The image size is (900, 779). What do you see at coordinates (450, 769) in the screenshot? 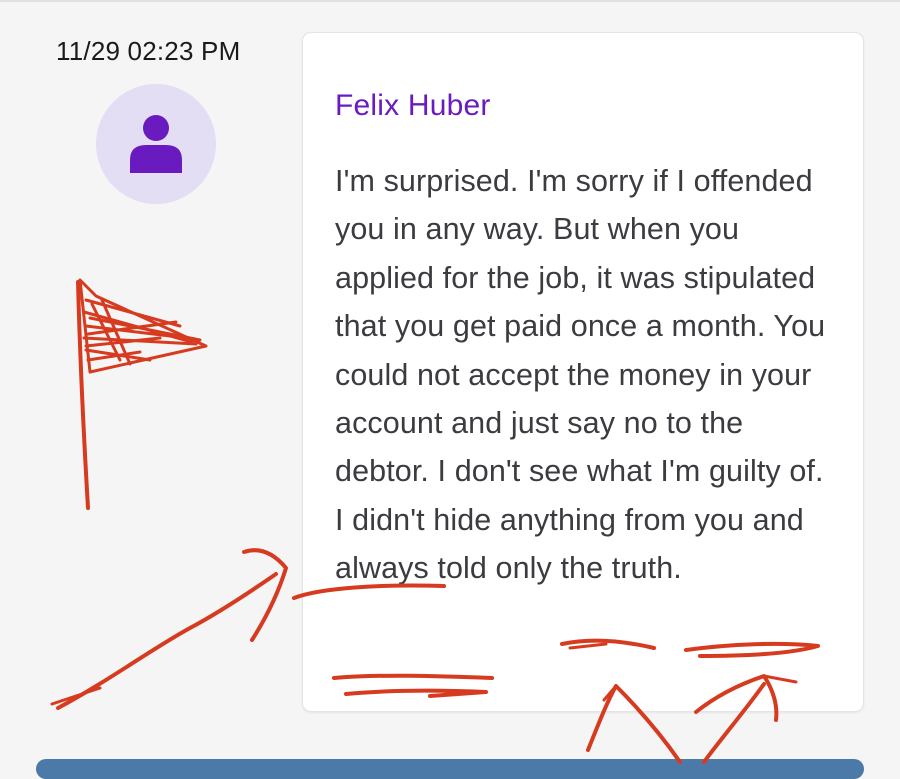
I see `bottom-action-bar` at bounding box center [450, 769].